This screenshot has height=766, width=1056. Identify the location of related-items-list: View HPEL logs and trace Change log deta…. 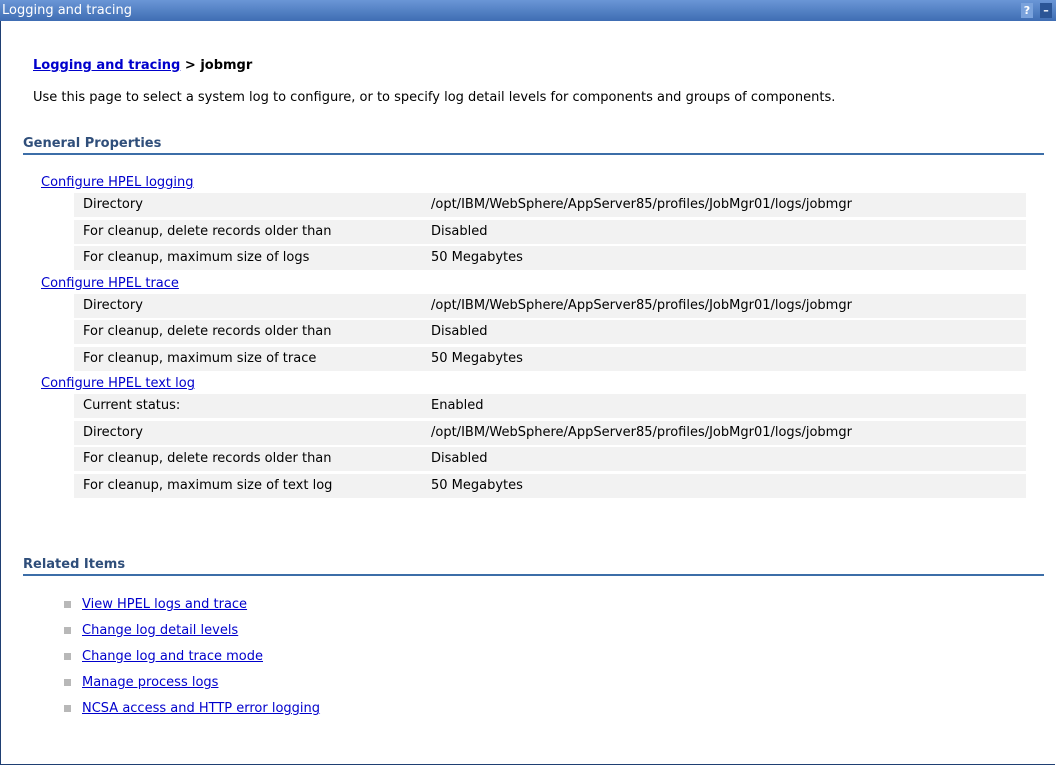
(192, 659).